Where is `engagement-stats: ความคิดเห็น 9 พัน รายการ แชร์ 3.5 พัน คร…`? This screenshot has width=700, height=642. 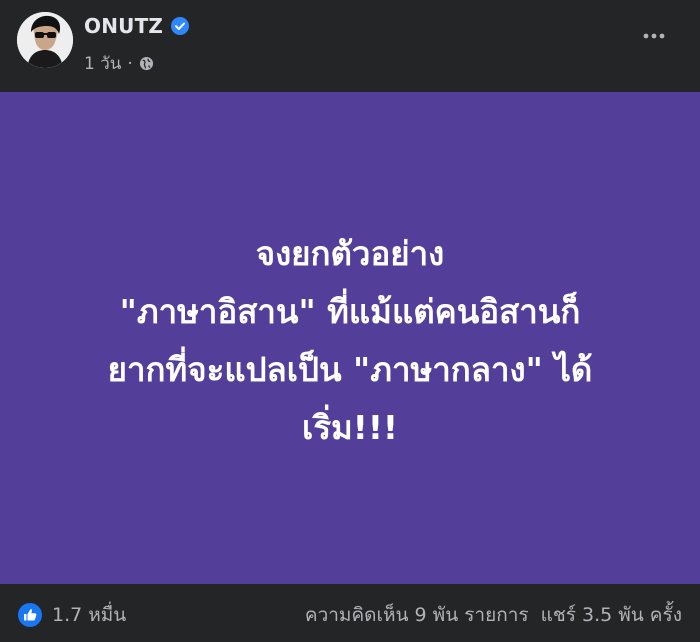
engagement-stats: ความคิดเห็น 9 พัน รายการ แชร์ 3.5 พัน คร… is located at coordinates (493, 615).